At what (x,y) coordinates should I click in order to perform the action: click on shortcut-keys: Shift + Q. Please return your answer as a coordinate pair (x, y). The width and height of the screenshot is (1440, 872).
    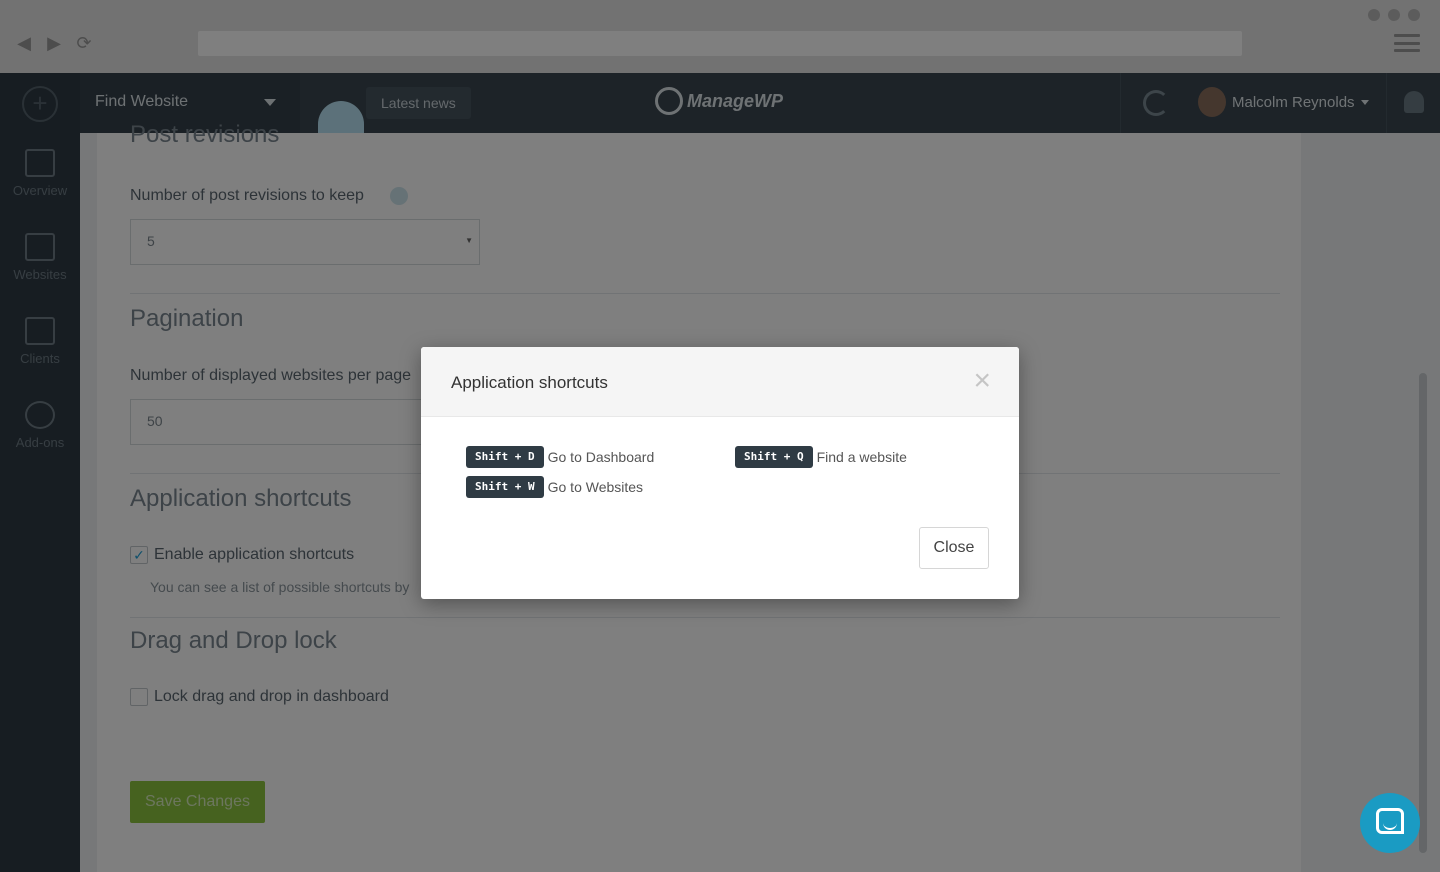
    Looking at the image, I should click on (774, 457).